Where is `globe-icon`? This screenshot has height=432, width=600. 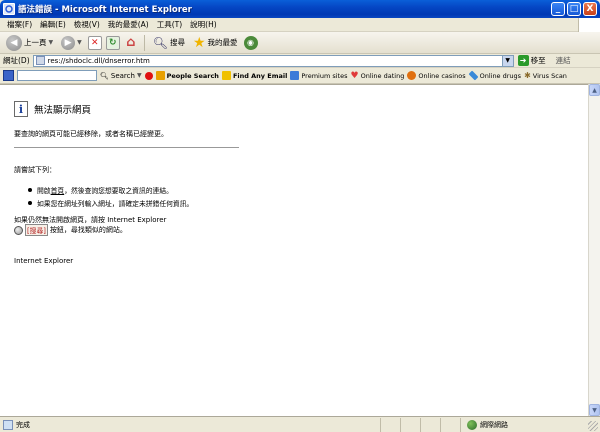 globe-icon is located at coordinates (18, 230).